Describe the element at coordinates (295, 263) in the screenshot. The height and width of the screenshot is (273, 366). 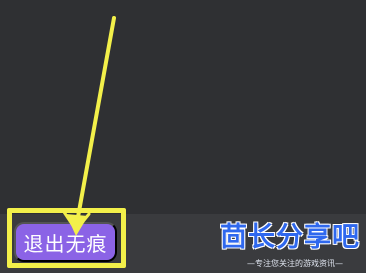
I see `watermark-subtitle: —专注您关注的游戏资讯—` at that location.